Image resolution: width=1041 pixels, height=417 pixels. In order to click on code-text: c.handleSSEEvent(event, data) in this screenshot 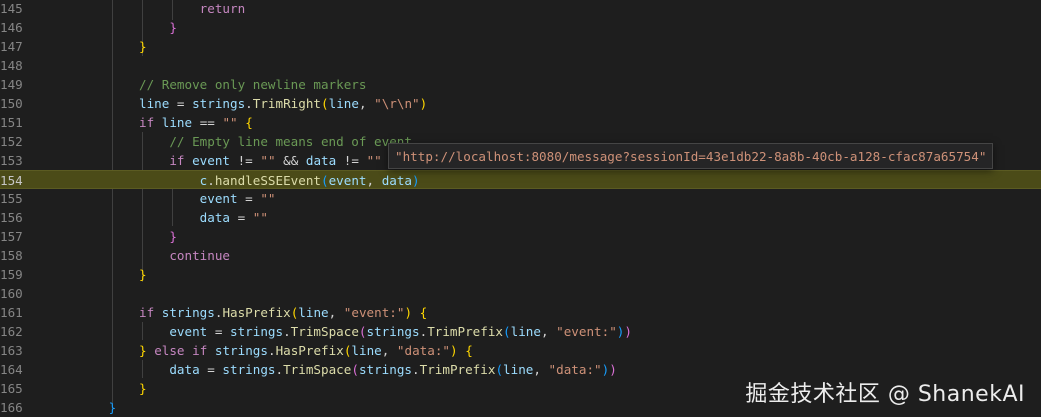, I will do `click(234, 180)`.